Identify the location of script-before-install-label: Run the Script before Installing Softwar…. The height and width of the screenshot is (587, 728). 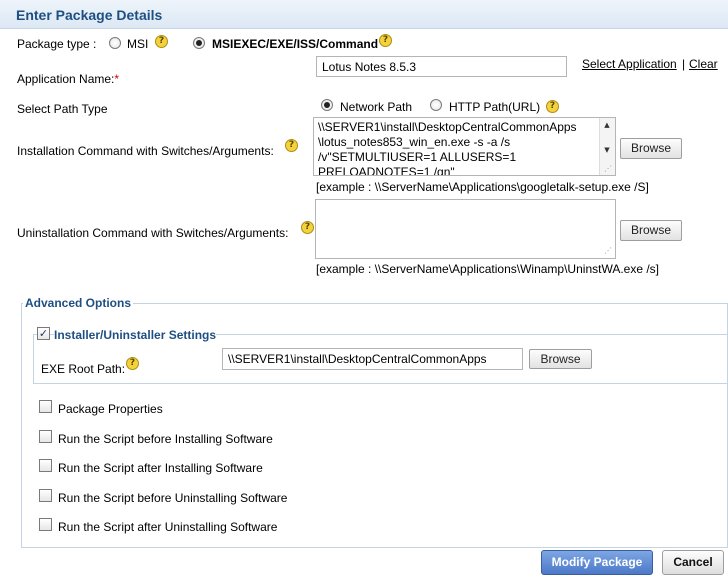
(165, 439).